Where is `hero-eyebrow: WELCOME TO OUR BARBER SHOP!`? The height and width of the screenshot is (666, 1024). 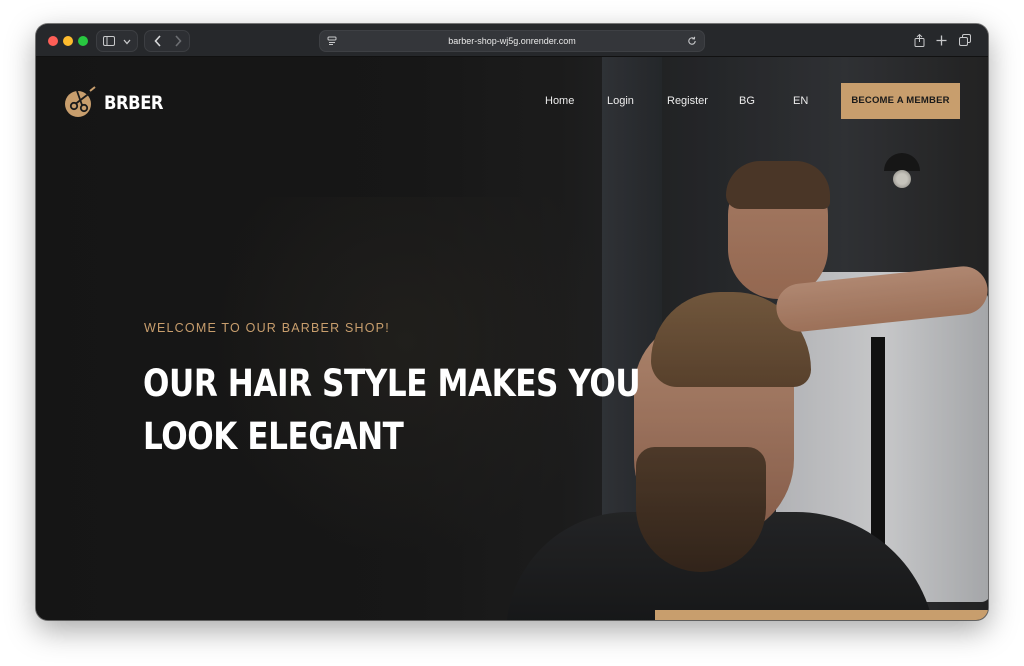 hero-eyebrow: WELCOME TO OUR BARBER SHOP! is located at coordinates (267, 328).